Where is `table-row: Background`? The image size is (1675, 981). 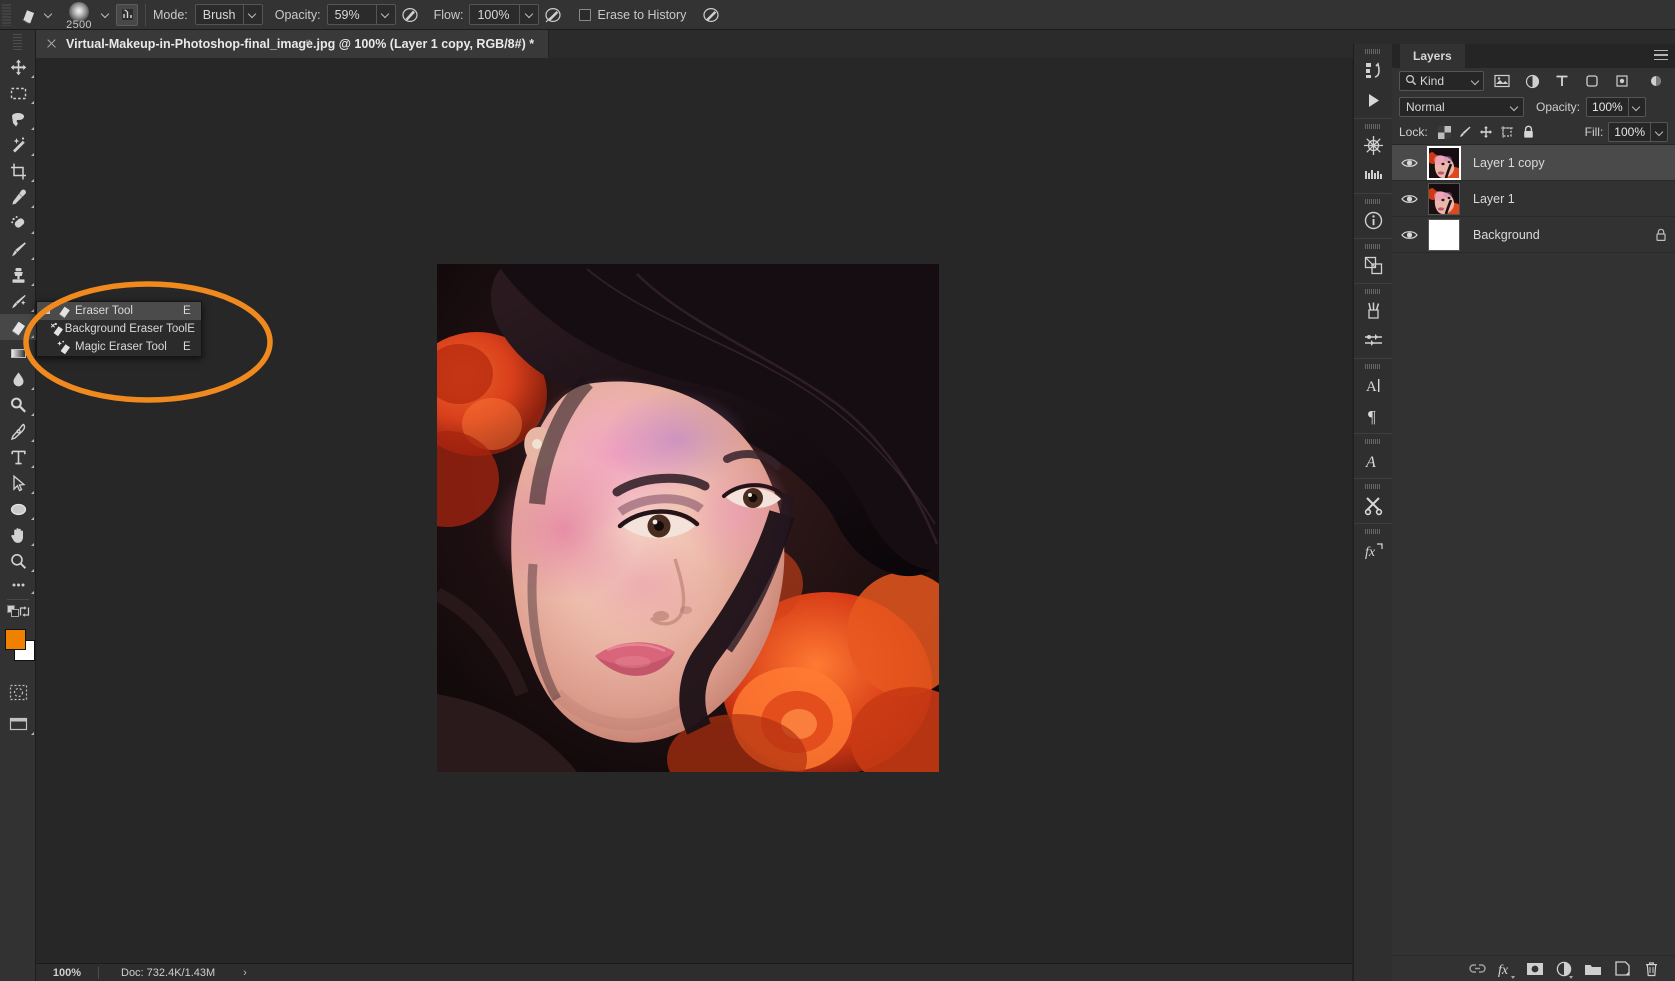
table-row: Background is located at coordinates (1533, 235).